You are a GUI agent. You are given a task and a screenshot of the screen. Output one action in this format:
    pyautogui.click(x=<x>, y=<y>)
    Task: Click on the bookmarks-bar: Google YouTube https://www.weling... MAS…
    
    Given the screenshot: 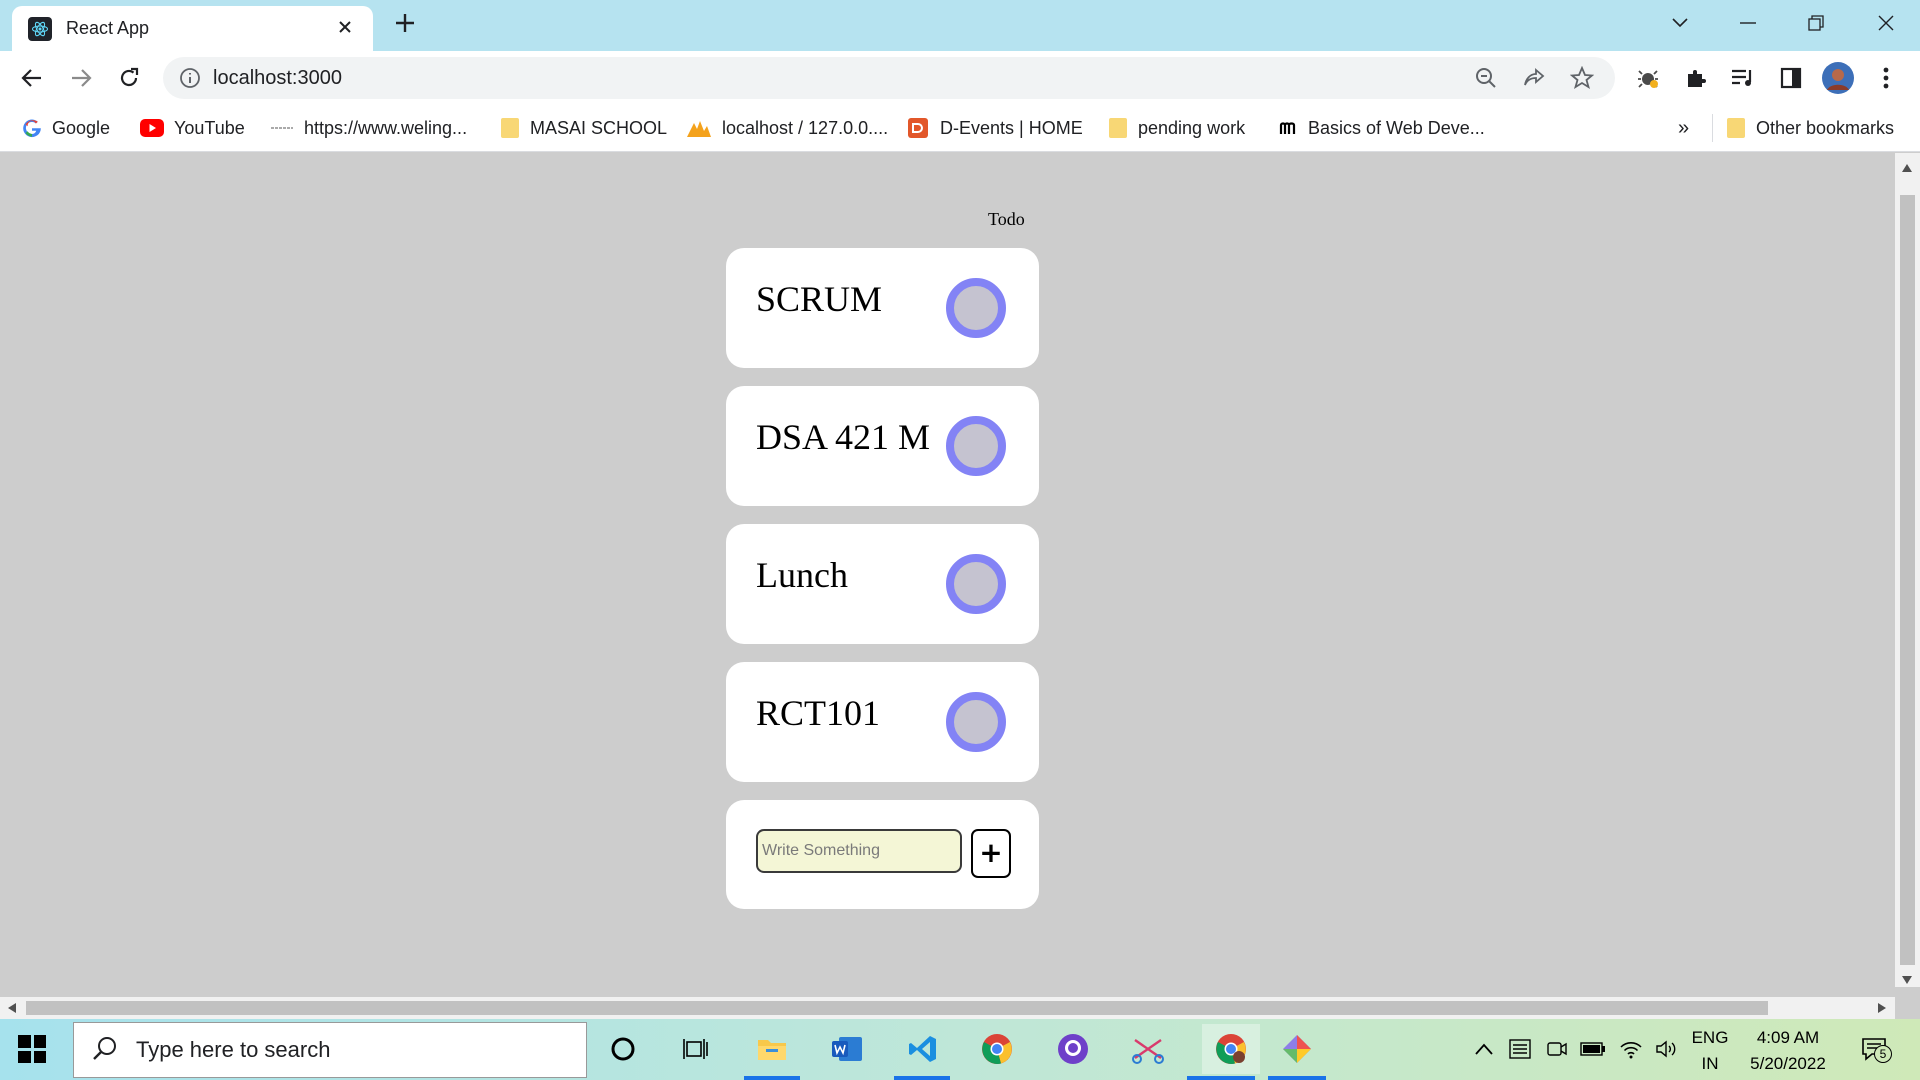 What is the action you would take?
    pyautogui.click(x=960, y=128)
    